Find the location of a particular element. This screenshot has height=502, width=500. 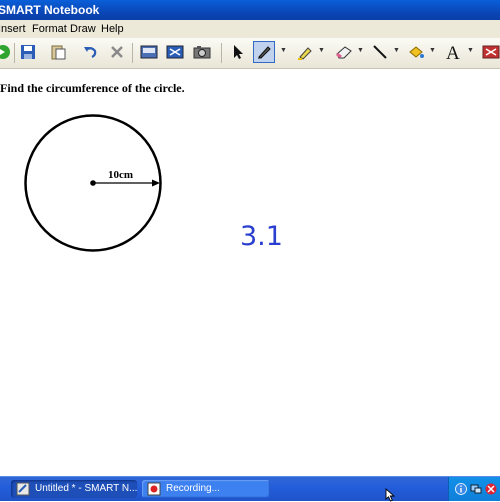

question-text: Find the circumference of the circle. is located at coordinates (92, 88).